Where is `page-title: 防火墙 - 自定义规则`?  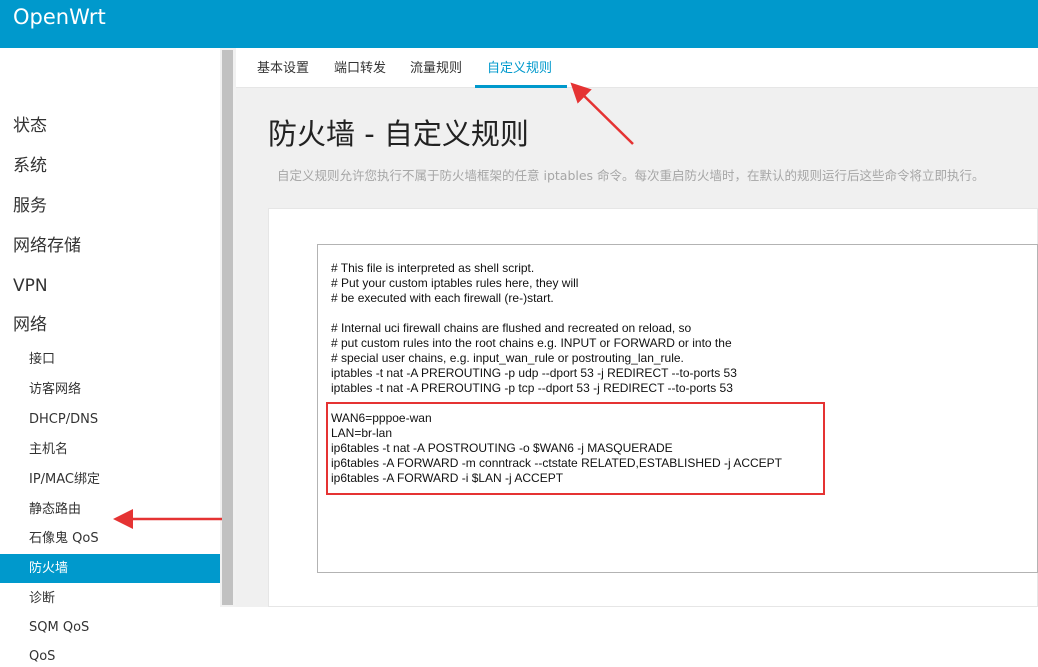
page-title: 防火墙 - 自定义规则 is located at coordinates (398, 134).